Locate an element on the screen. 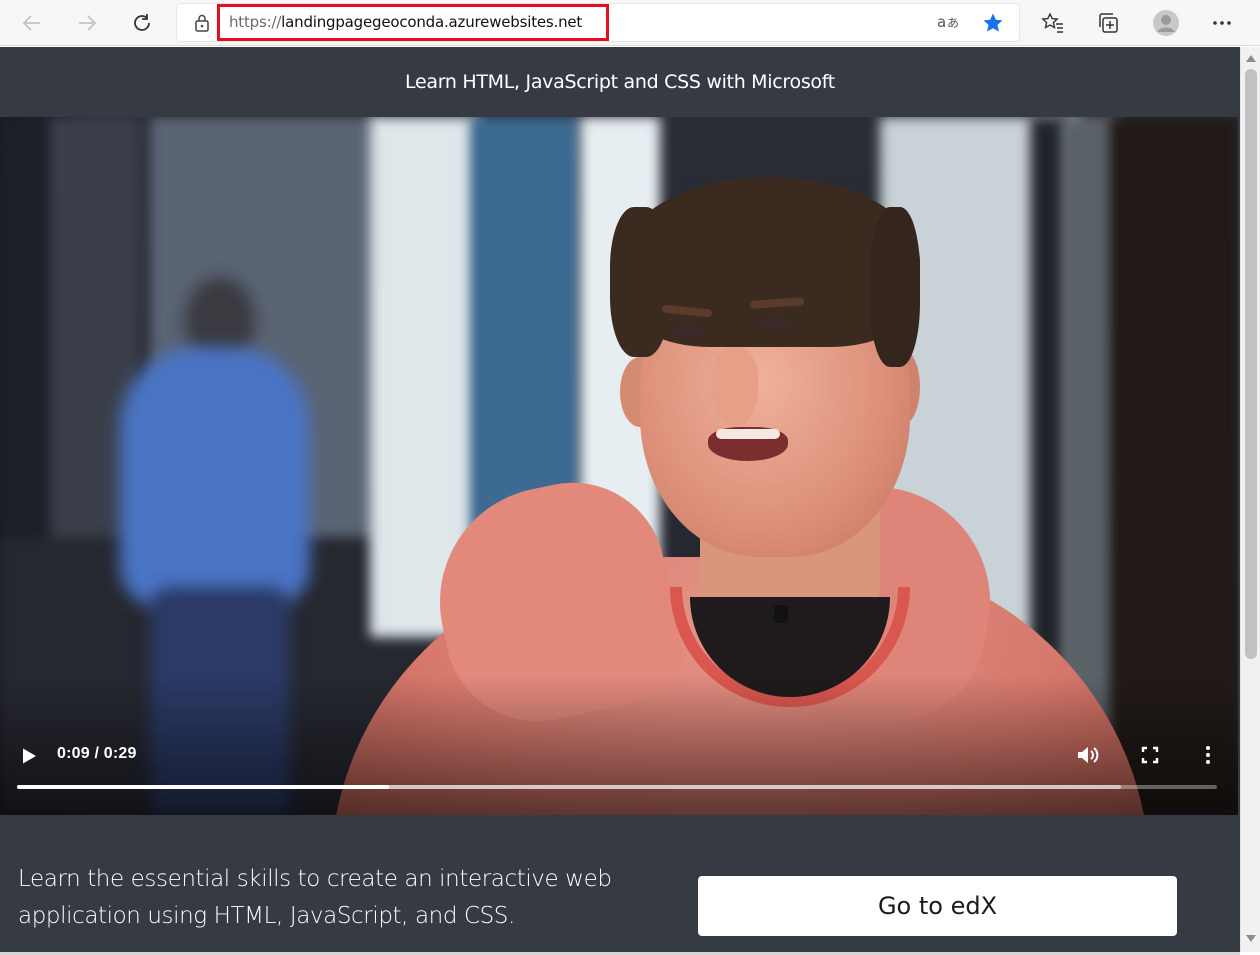  go-to-edx-button: Go to edX is located at coordinates (937, 906).